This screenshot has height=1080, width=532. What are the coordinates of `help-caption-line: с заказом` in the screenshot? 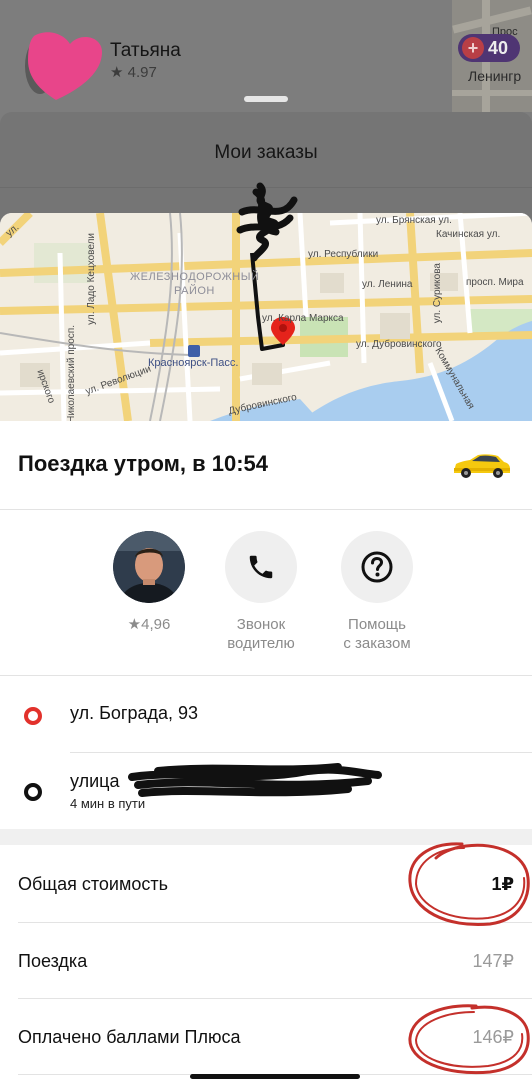 It's located at (377, 643).